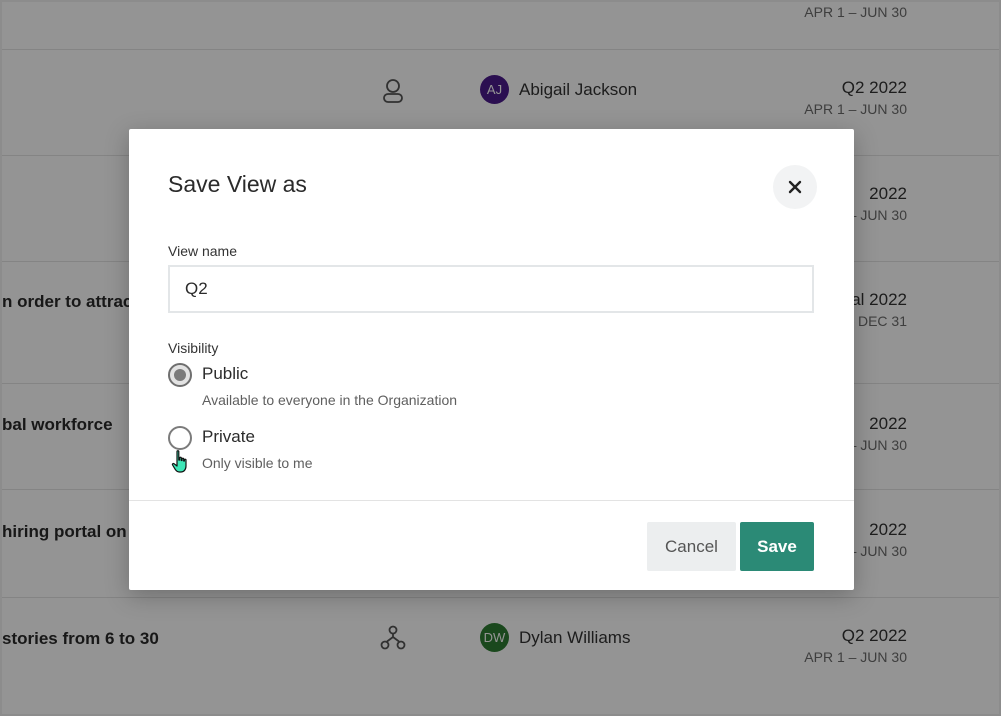 The image size is (1001, 716). What do you see at coordinates (491, 289) in the screenshot?
I see `view-name-input` at bounding box center [491, 289].